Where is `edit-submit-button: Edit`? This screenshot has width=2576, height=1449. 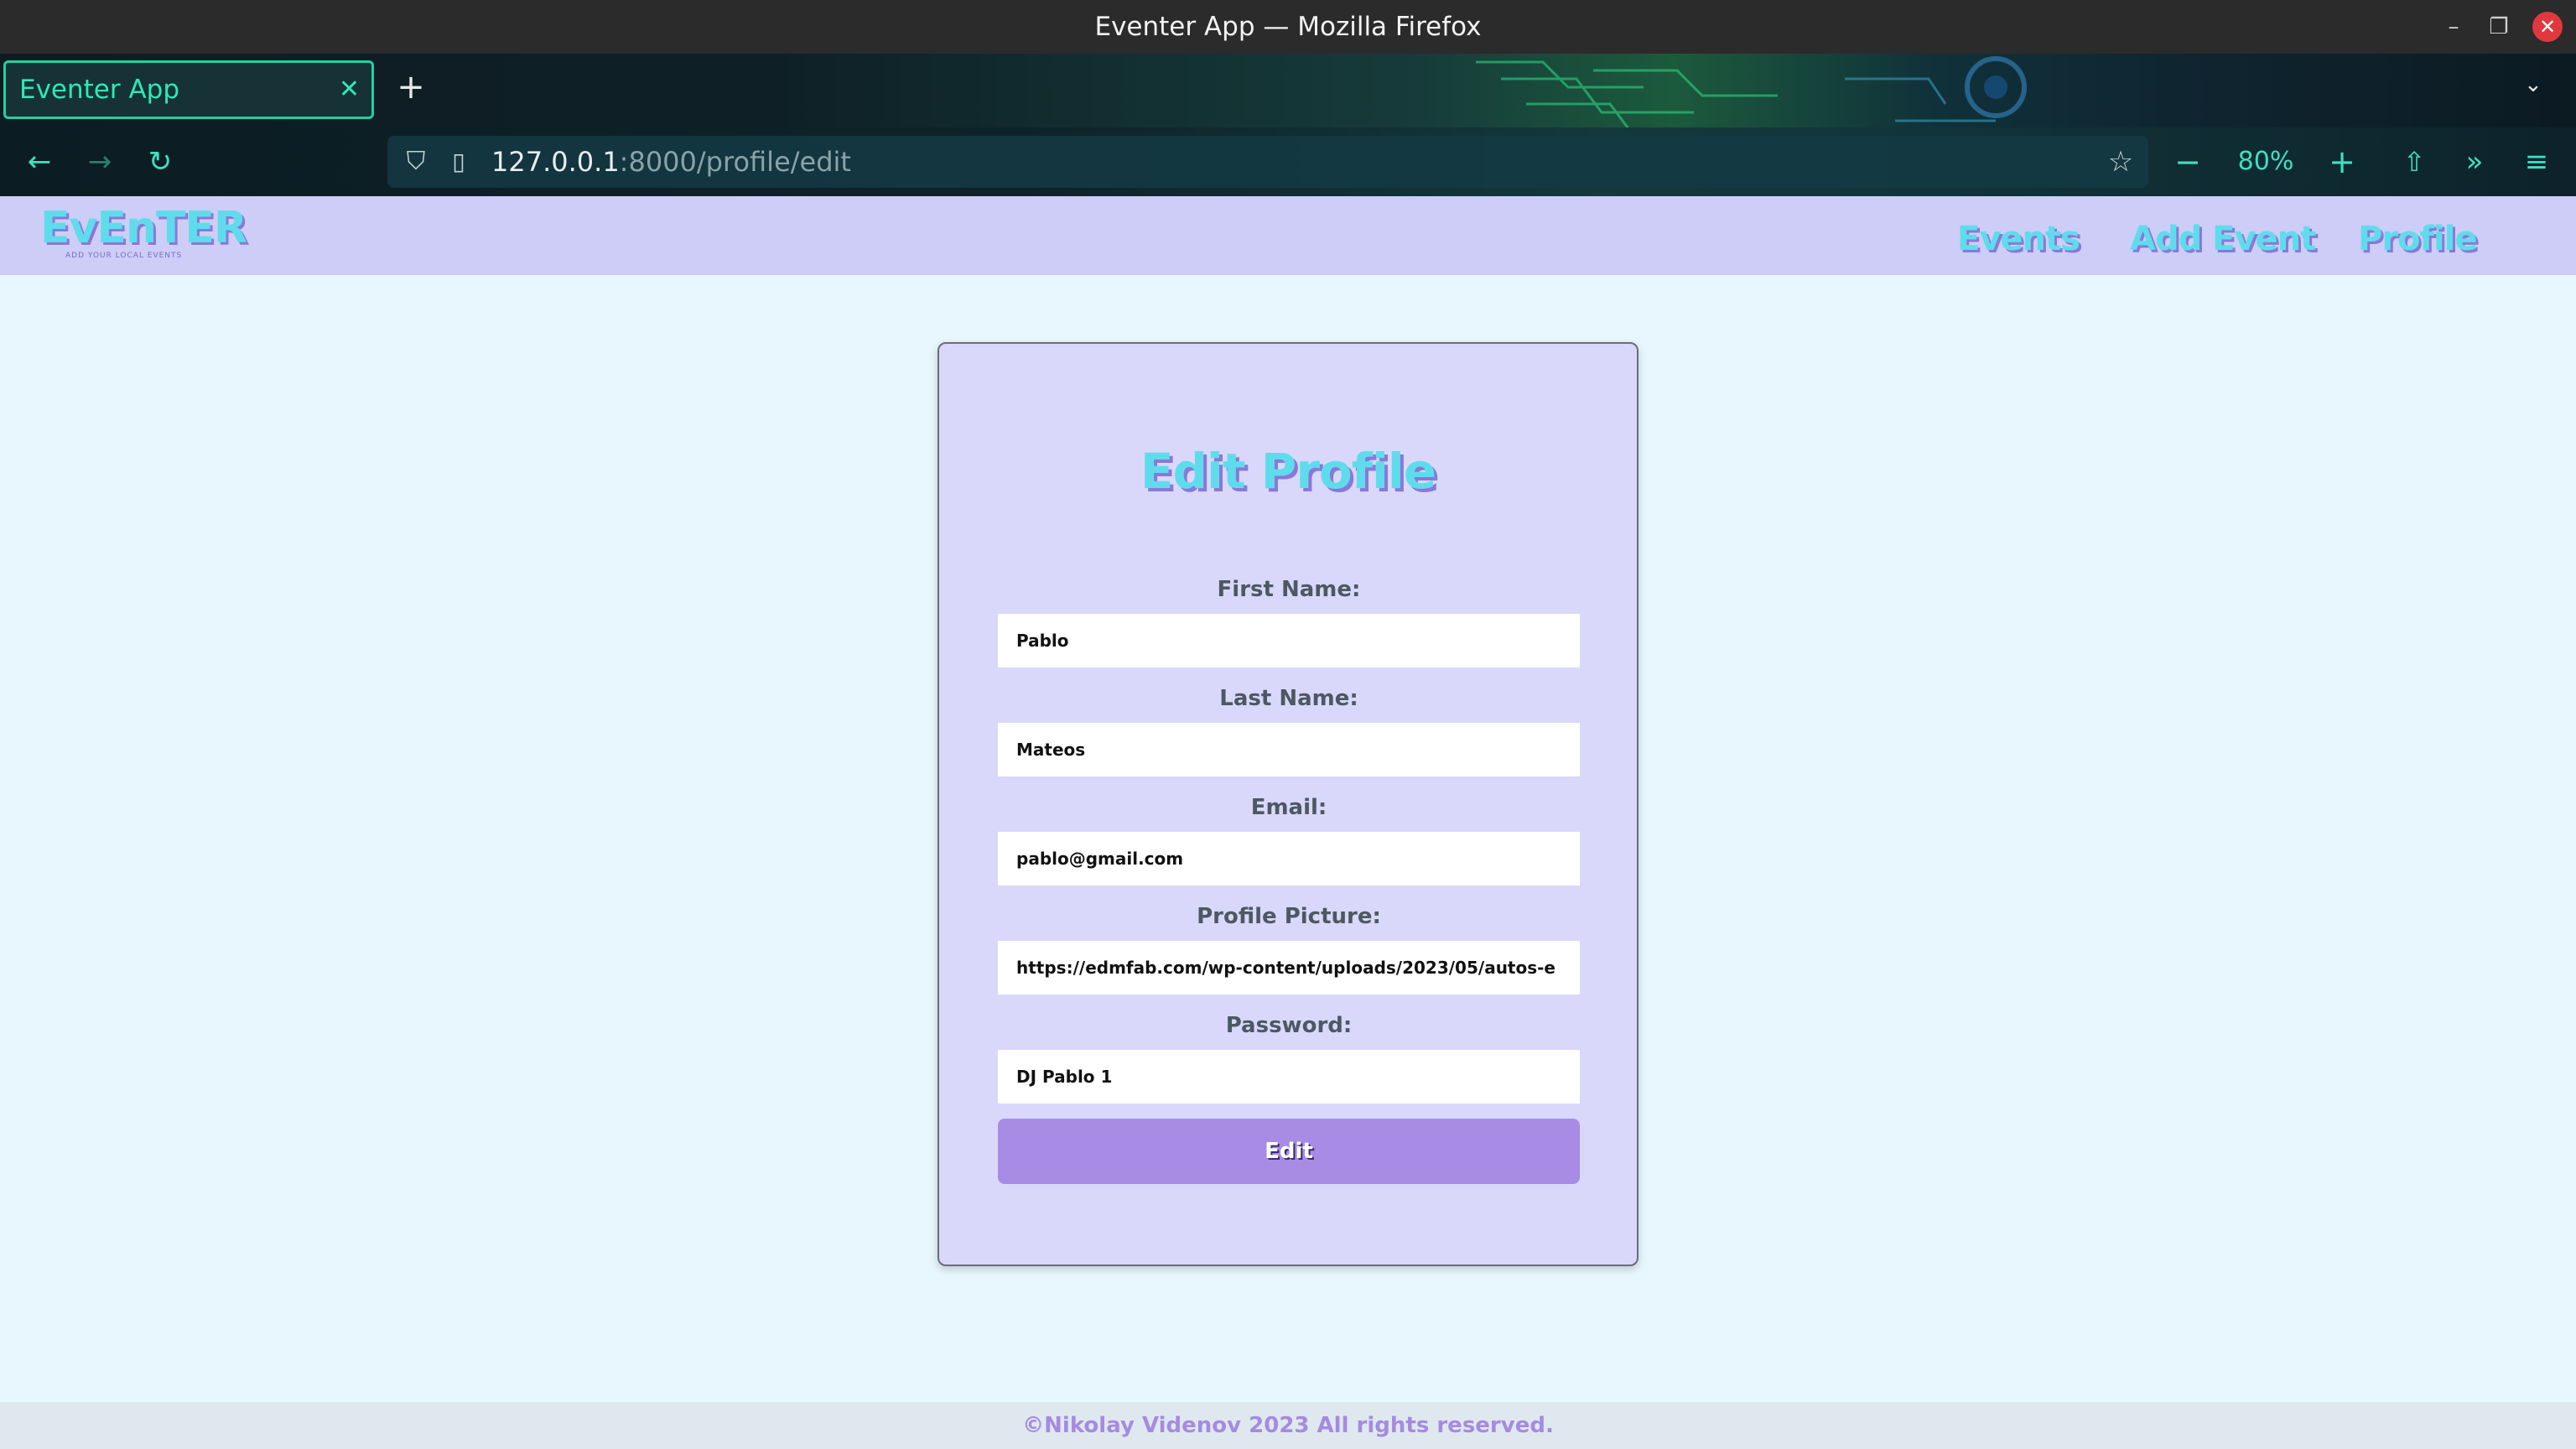 edit-submit-button: Edit is located at coordinates (1289, 1151).